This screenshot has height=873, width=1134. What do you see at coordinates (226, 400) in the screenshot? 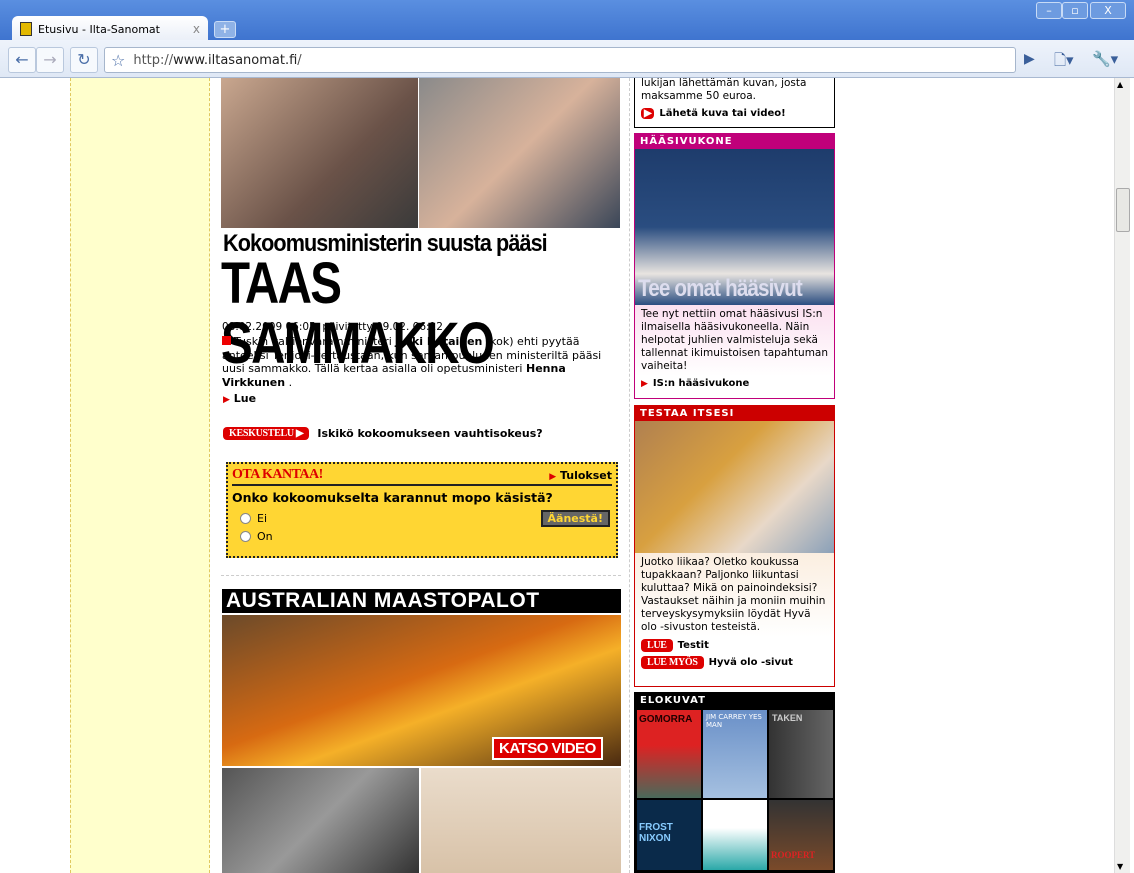
I see `arrow-icon: ▶` at bounding box center [226, 400].